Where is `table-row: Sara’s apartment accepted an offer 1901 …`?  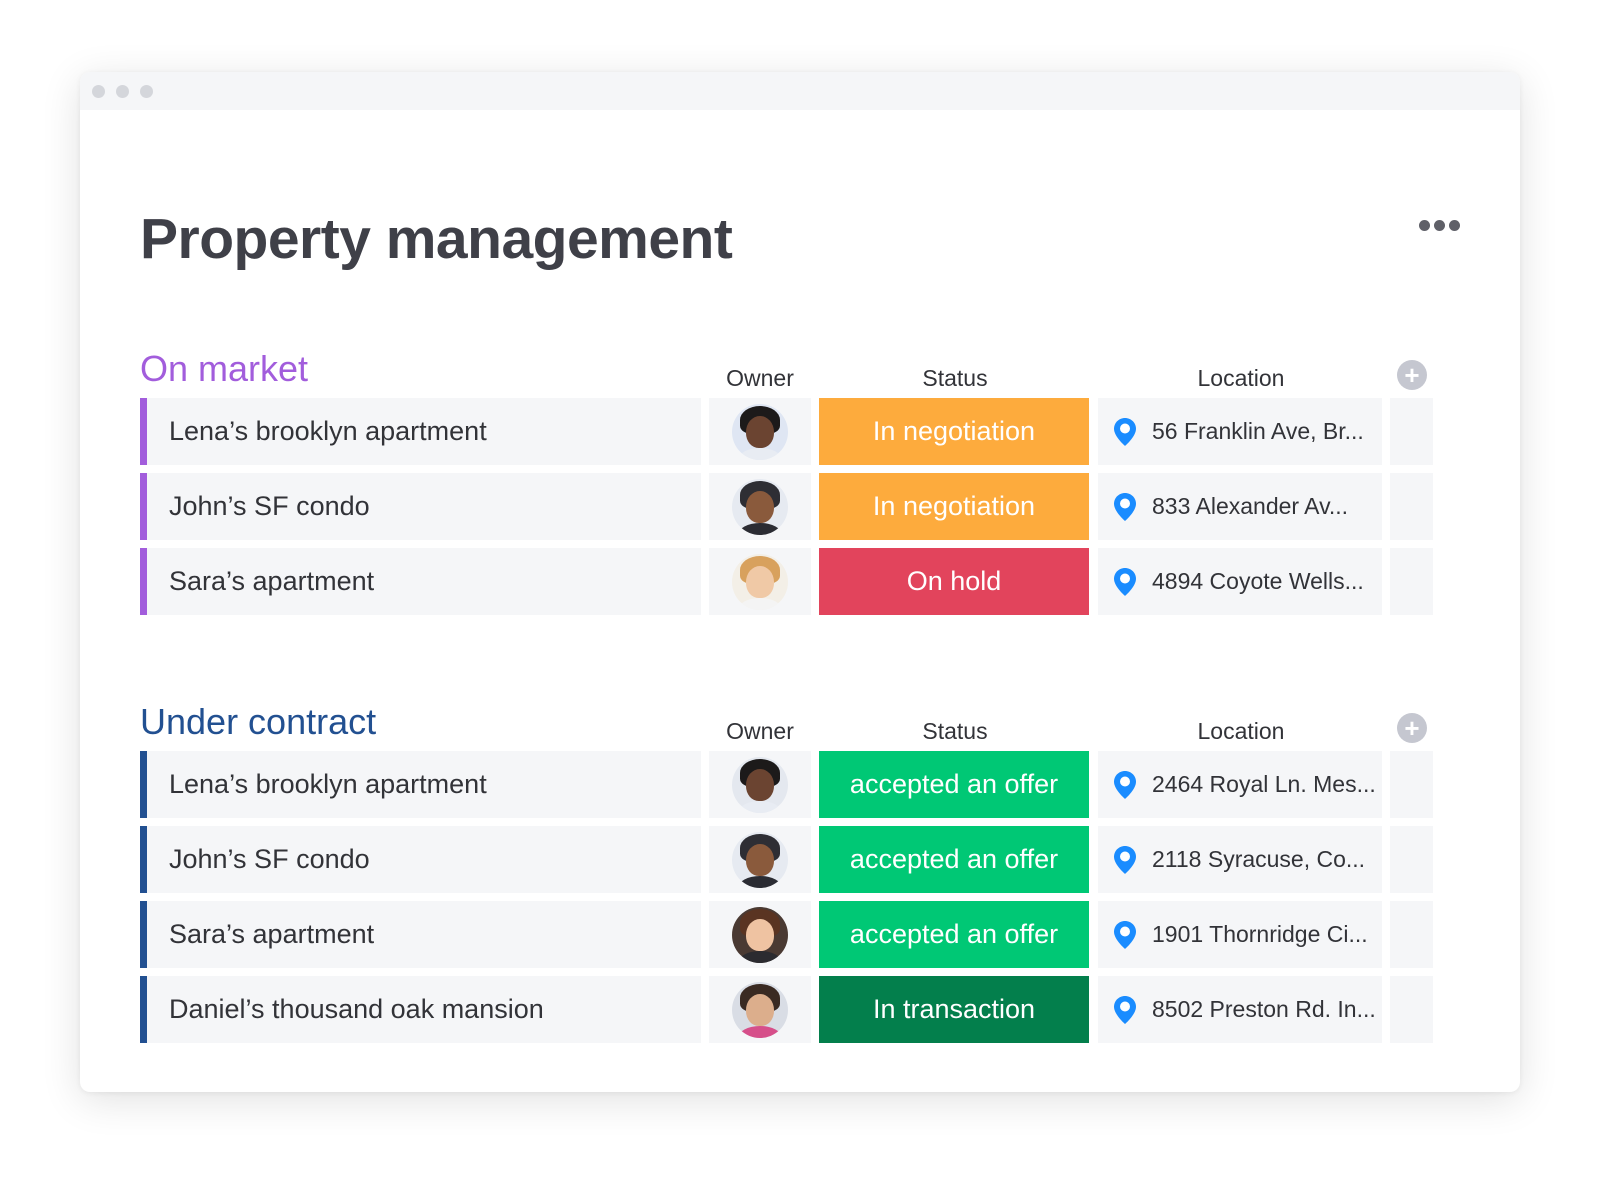 table-row: Sara’s apartment accepted an offer 1901 … is located at coordinates (800, 938).